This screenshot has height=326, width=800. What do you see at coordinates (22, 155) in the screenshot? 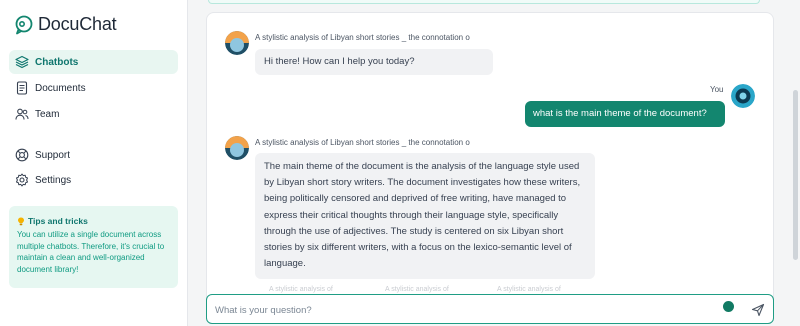
I see `lifebuoy-icon` at bounding box center [22, 155].